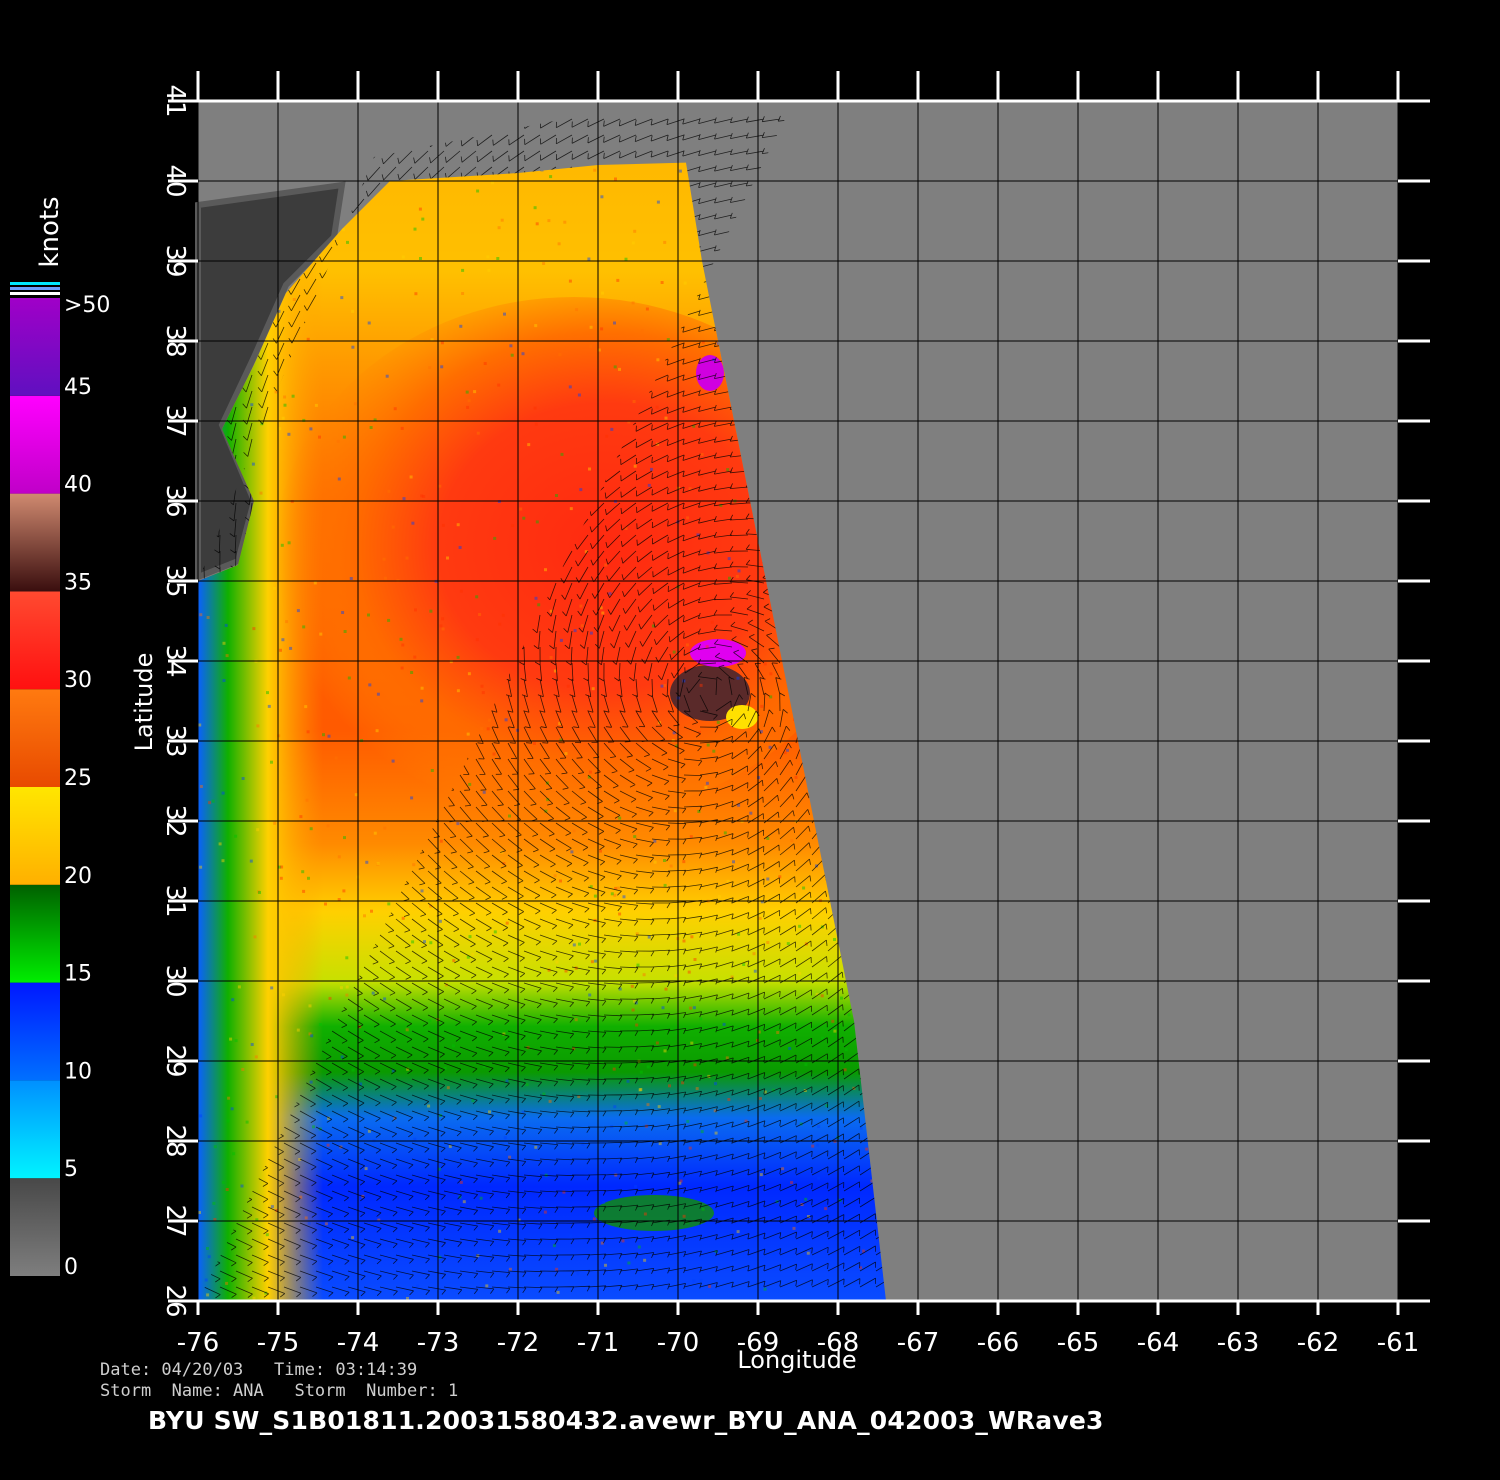 The height and width of the screenshot is (1480, 1500). Describe the element at coordinates (1158, 1343) in the screenshot. I see `lon-tick-label: -64` at that location.